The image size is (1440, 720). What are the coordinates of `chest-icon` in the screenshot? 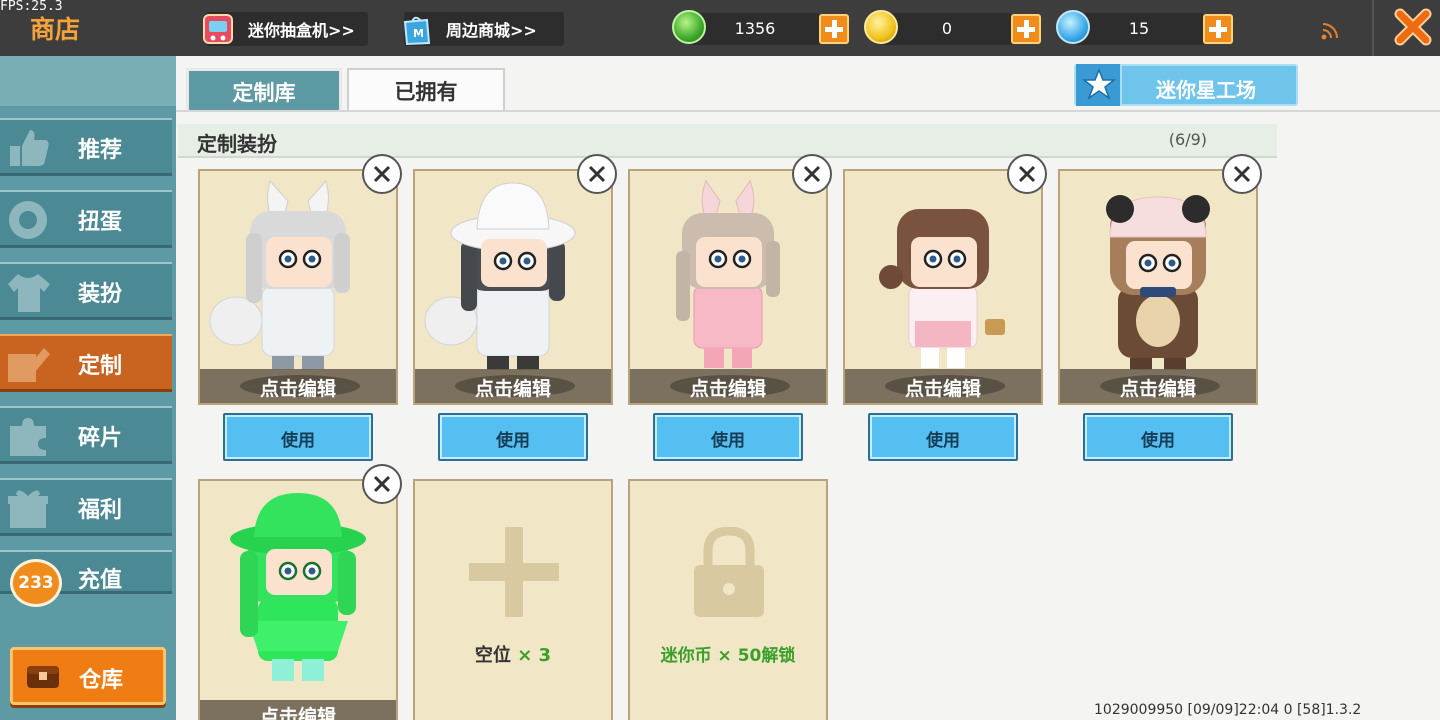 It's located at (43, 677).